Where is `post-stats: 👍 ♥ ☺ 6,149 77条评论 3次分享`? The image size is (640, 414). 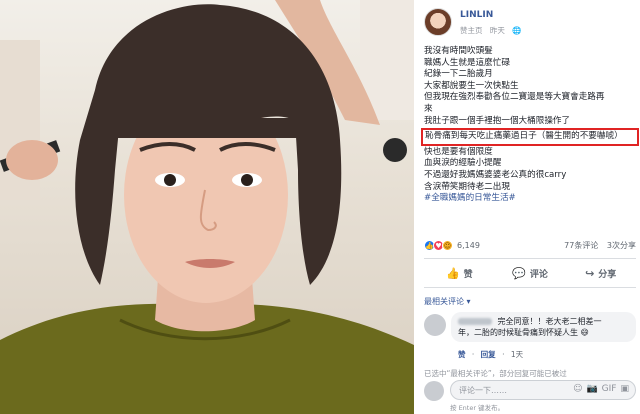
post-stats: 👍 ♥ ☺ 6,149 77条评论 3次分享 is located at coordinates (530, 247).